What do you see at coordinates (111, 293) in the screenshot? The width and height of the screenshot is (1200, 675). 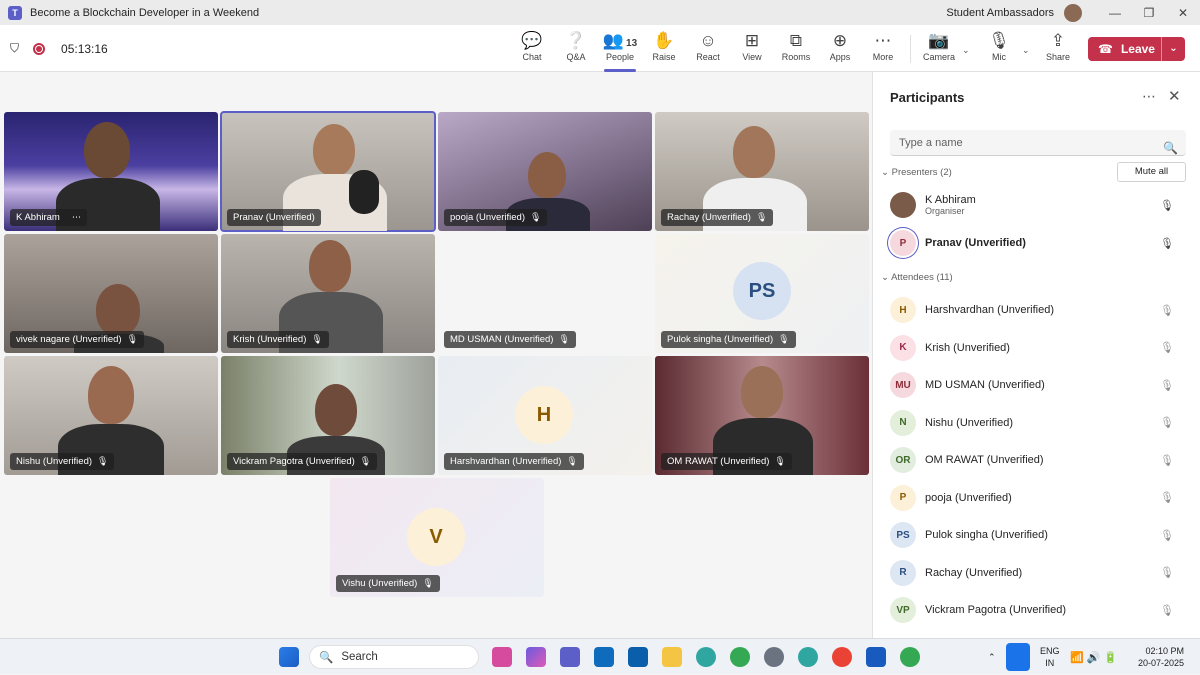 I see `video-tile: vivek nagare (Unverified) 🎙` at bounding box center [111, 293].